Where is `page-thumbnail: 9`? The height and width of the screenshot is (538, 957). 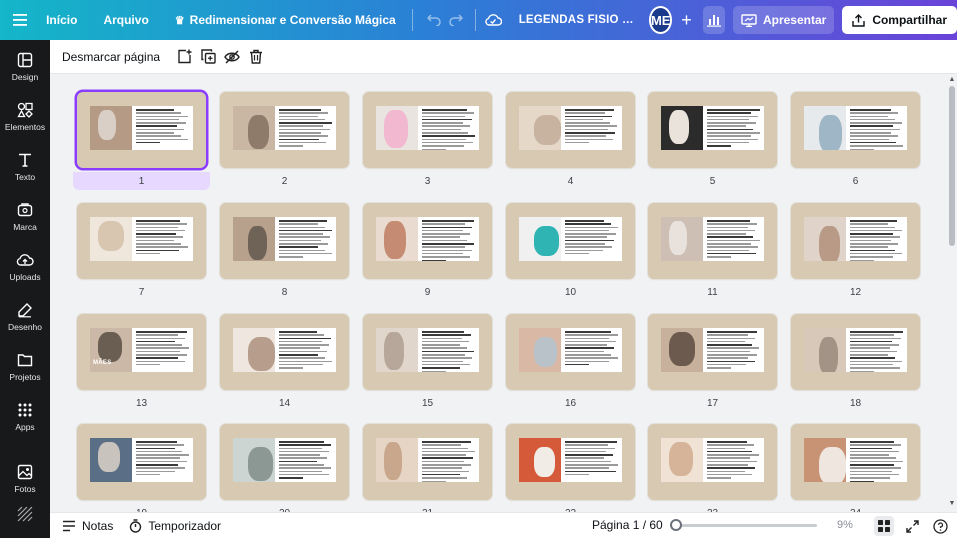 page-thumbnail: 9 is located at coordinates (427, 251).